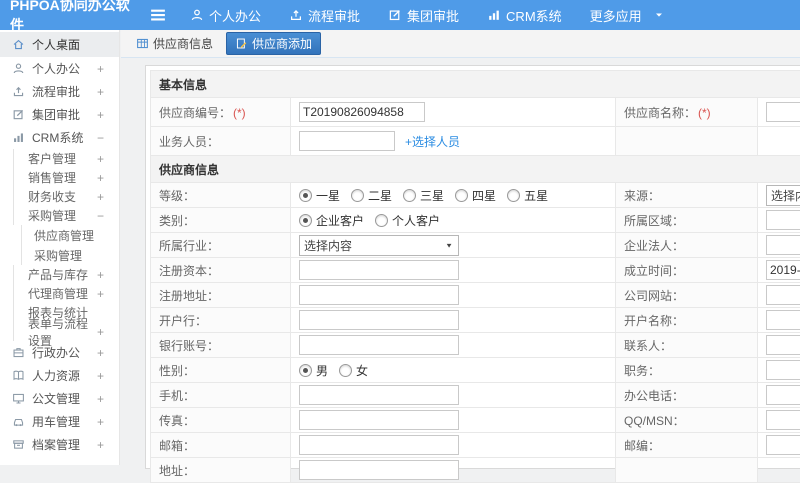 The width and height of the screenshot is (800, 483). I want to click on position-input, so click(783, 370).